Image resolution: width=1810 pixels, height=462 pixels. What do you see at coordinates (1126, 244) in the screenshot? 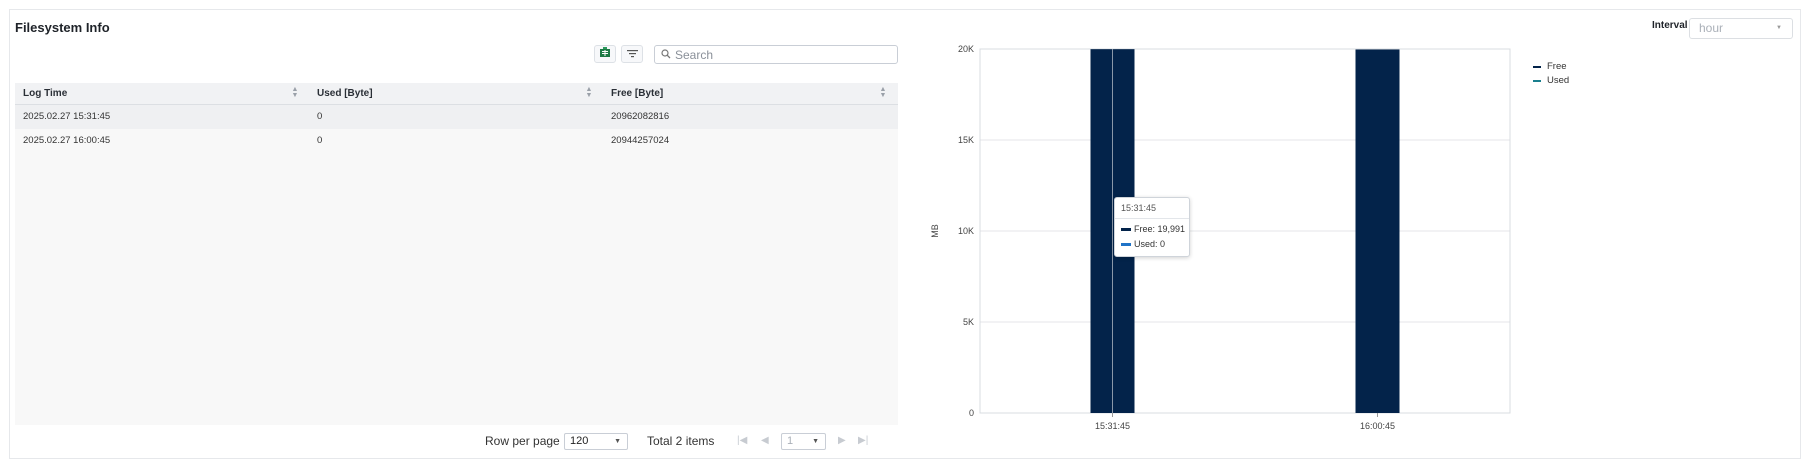
I see `tooltip-used-swatch` at bounding box center [1126, 244].